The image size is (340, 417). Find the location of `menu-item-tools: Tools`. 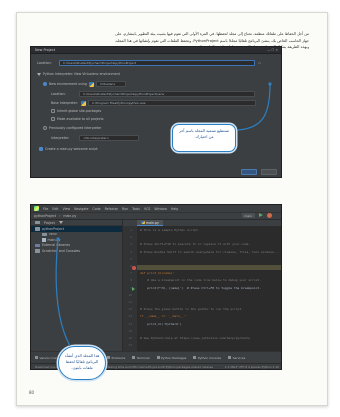

menu-item-tools: Tools is located at coordinates (136, 209).